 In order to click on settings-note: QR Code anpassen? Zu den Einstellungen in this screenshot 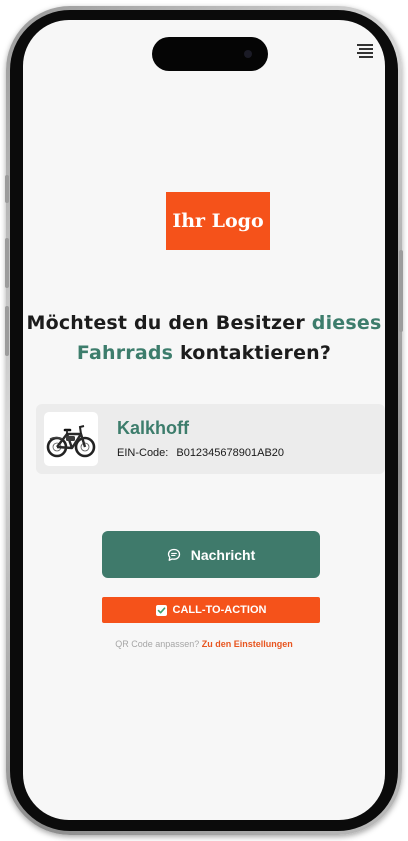, I will do `click(204, 644)`.